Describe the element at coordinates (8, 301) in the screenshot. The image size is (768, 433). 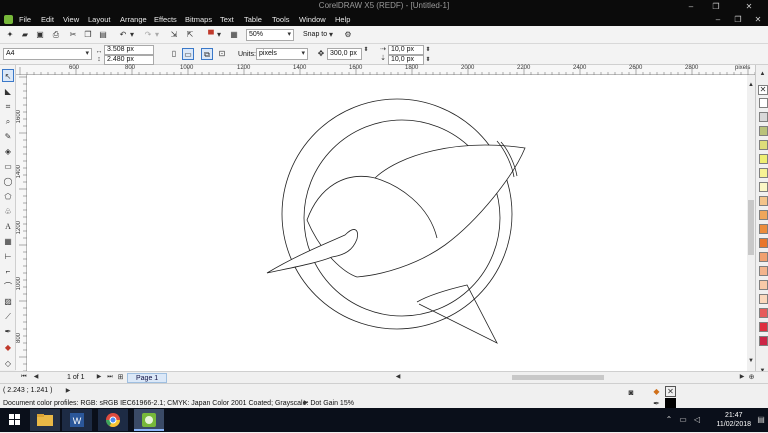
I see `transparency-tool-icon: ▨` at that location.